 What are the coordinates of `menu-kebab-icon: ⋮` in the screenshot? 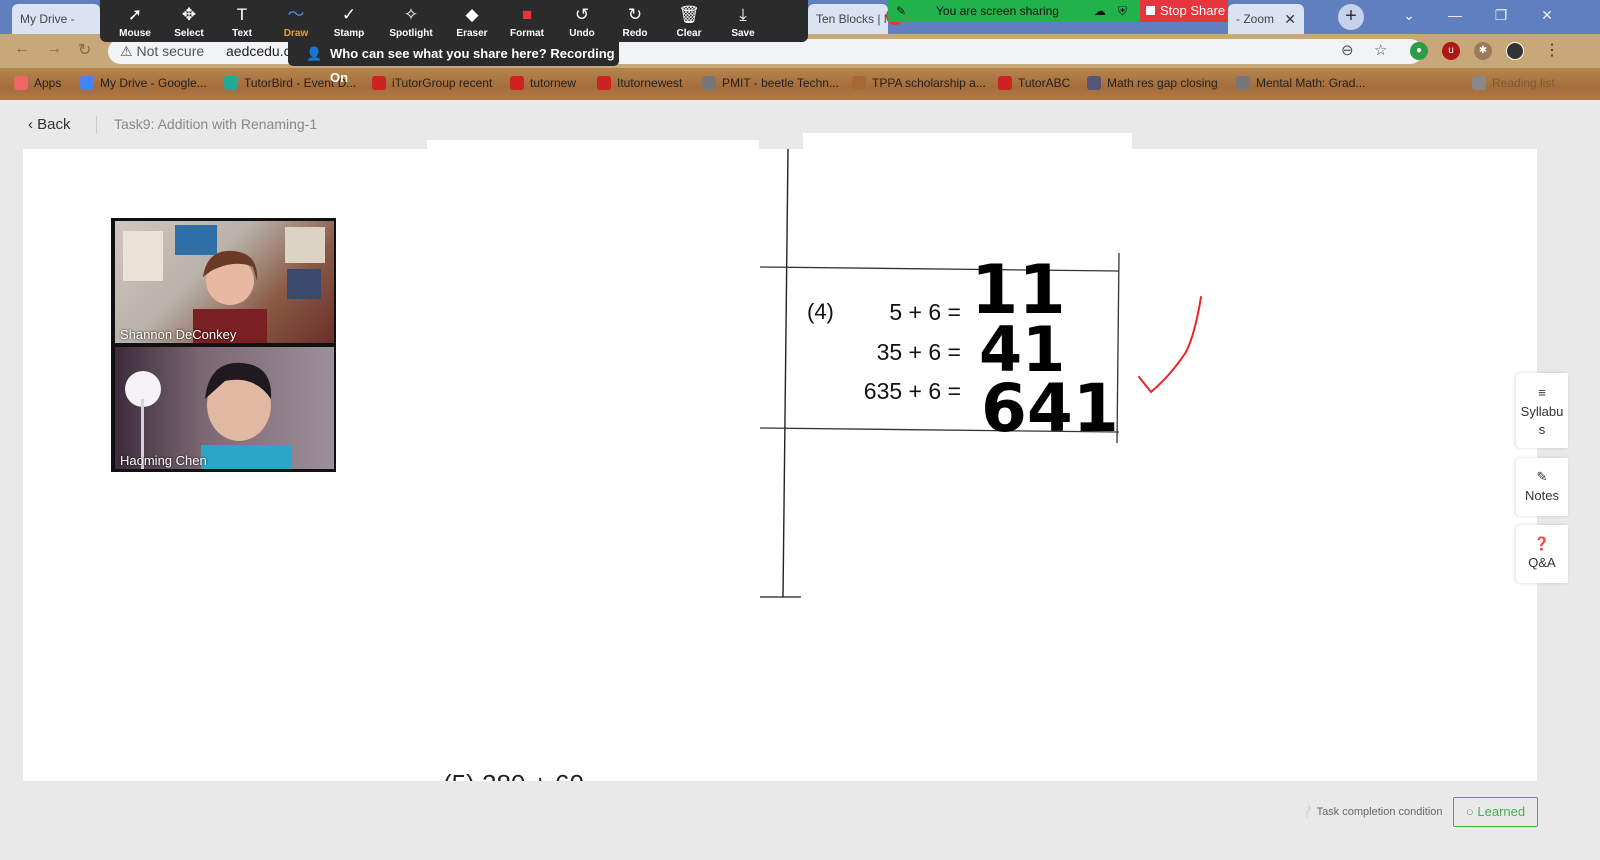 It's located at (1552, 50).